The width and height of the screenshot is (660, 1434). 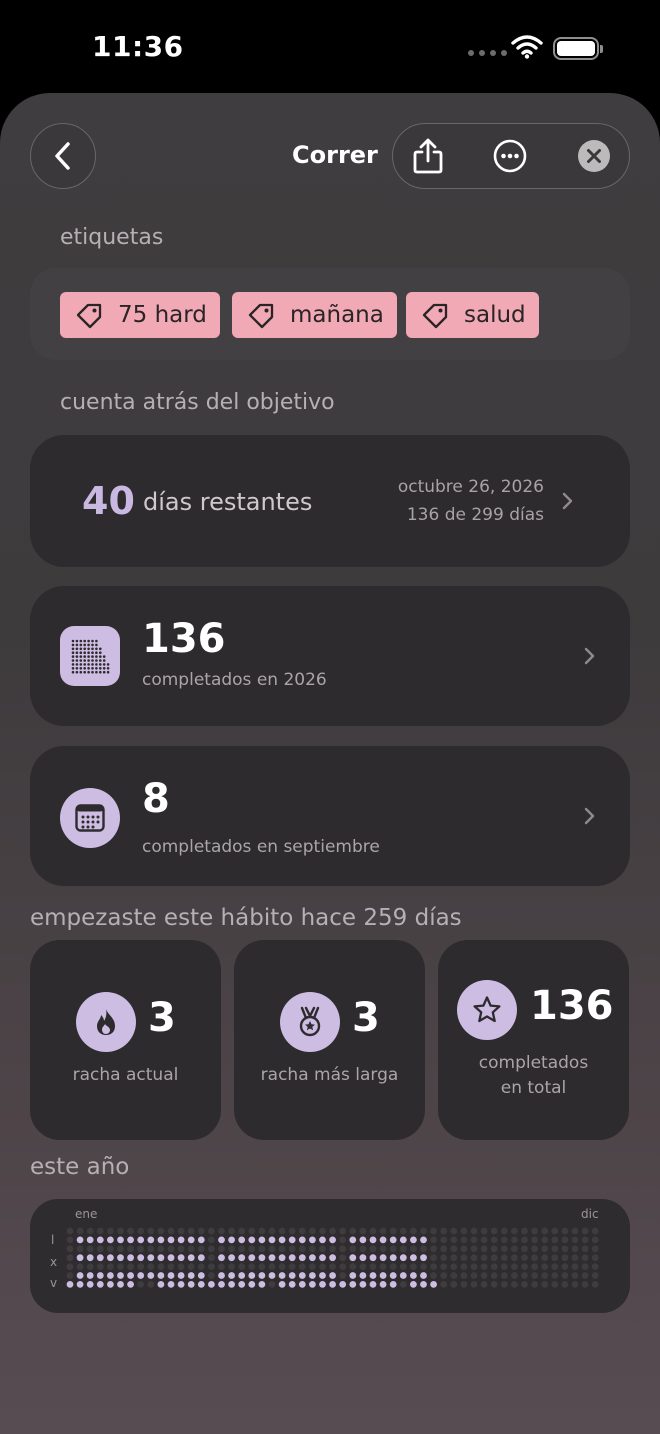 I want to click on longest-streak-value: 3, so click(x=366, y=1018).